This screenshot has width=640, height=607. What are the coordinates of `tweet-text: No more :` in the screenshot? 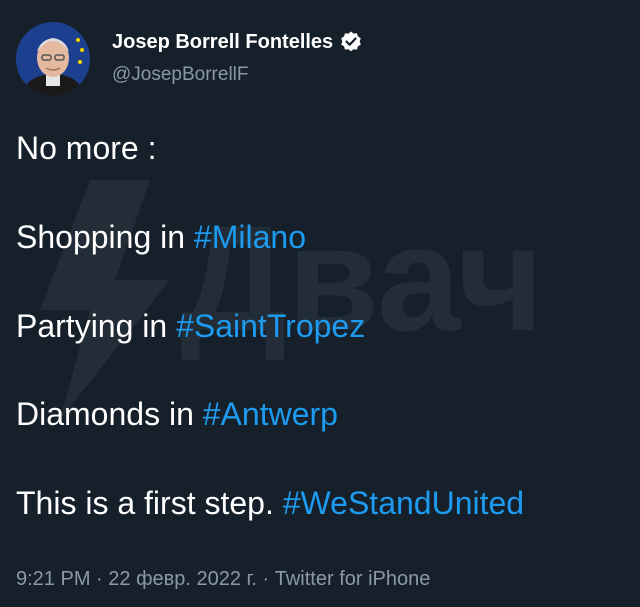 It's located at (86, 148).